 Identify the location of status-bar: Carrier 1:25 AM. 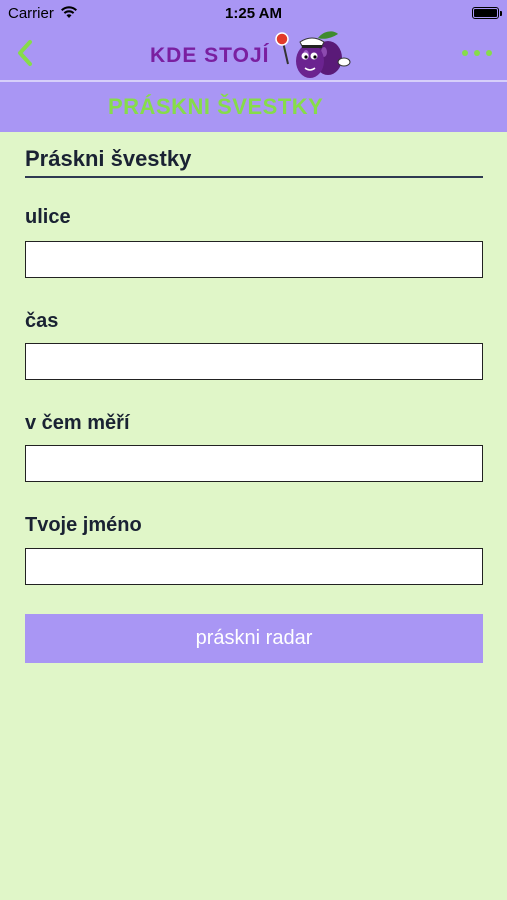
(253, 14).